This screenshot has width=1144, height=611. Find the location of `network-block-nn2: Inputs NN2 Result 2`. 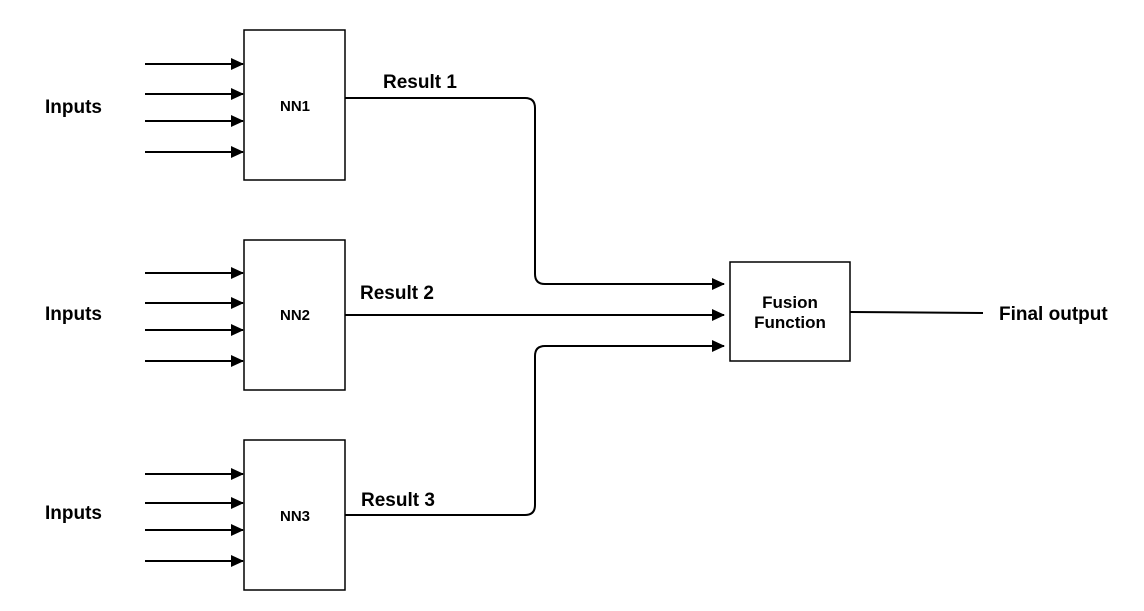

network-block-nn2: Inputs NN2 Result 2 is located at coordinates (385, 315).